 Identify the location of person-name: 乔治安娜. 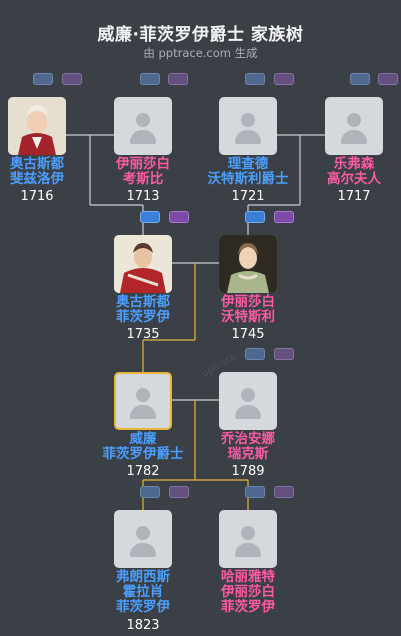
(248, 439).